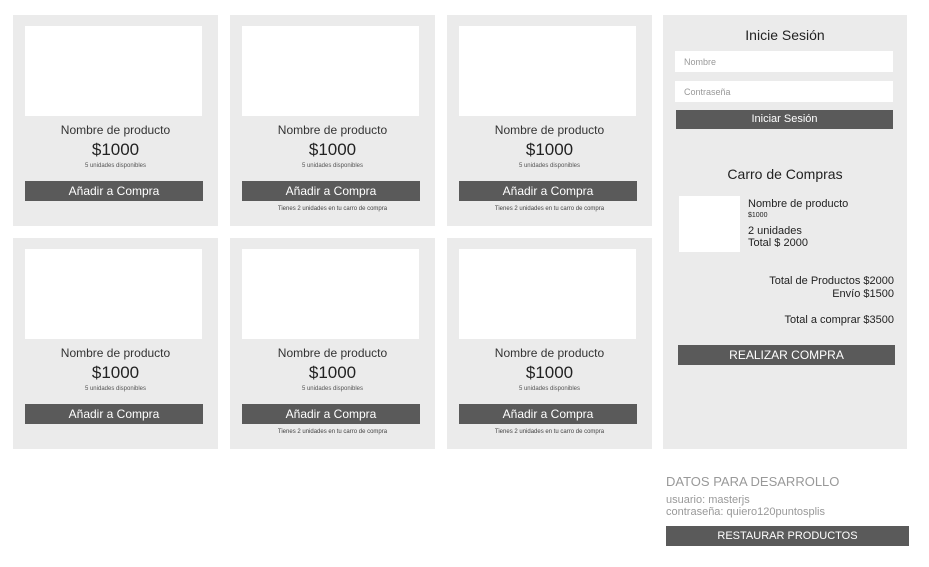  I want to click on cart-item-units: 2 unidades, so click(775, 231).